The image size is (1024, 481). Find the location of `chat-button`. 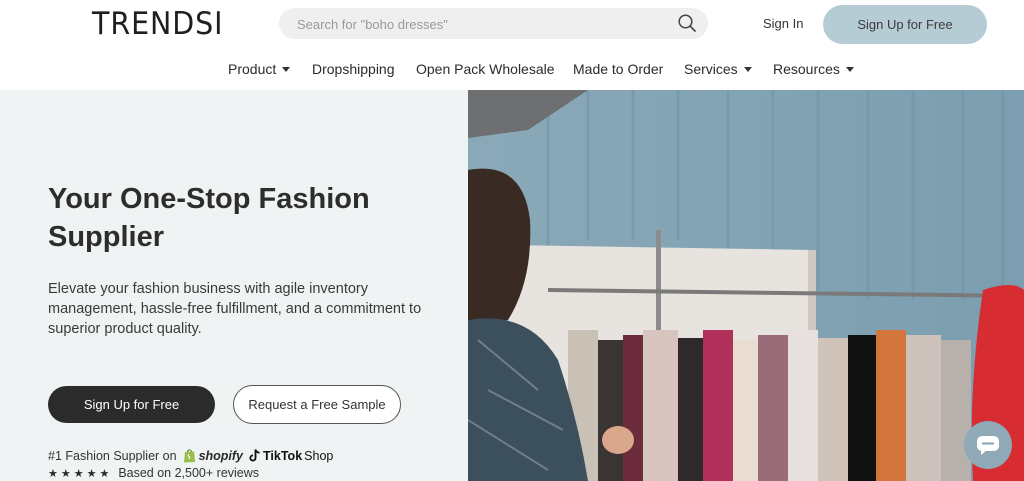

chat-button is located at coordinates (988, 445).